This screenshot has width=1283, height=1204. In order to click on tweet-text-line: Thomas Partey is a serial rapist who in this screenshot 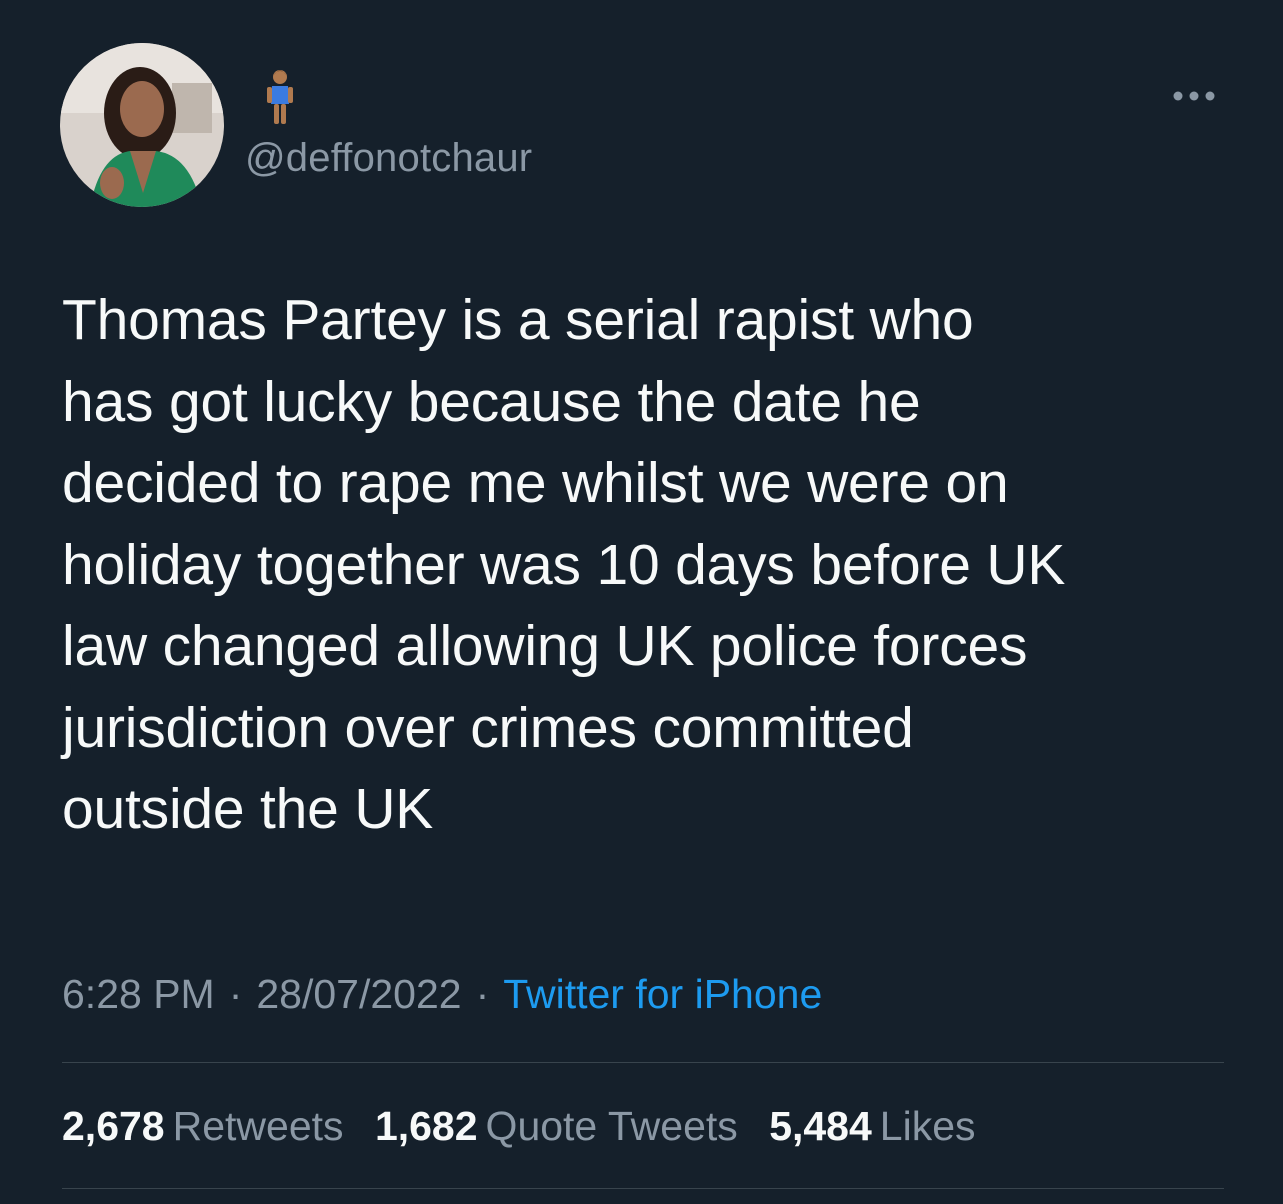, I will do `click(518, 320)`.